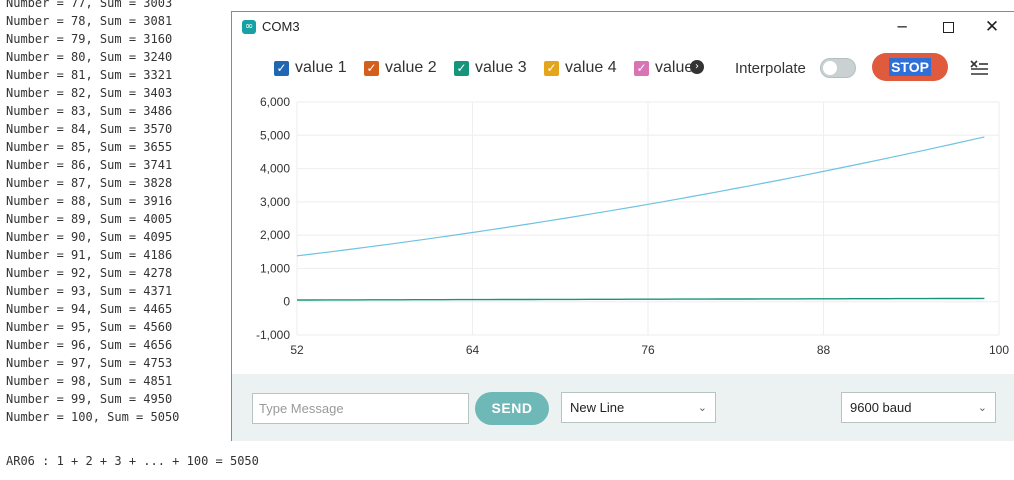 The image size is (1014, 480). I want to click on console-line: Number = 83, Sum = 3486, so click(89, 111).